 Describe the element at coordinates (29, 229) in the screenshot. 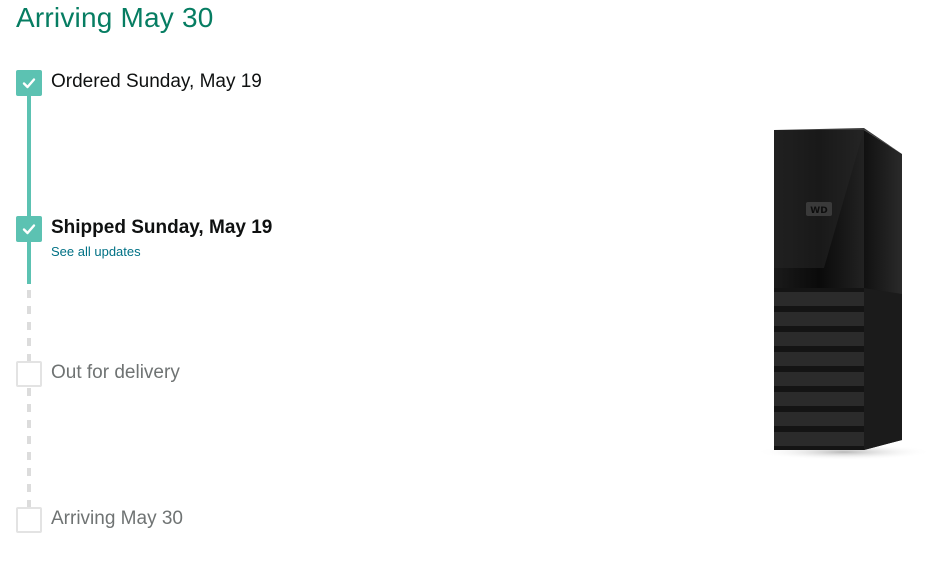

I see `step-shipped-checkbox-icon` at that location.